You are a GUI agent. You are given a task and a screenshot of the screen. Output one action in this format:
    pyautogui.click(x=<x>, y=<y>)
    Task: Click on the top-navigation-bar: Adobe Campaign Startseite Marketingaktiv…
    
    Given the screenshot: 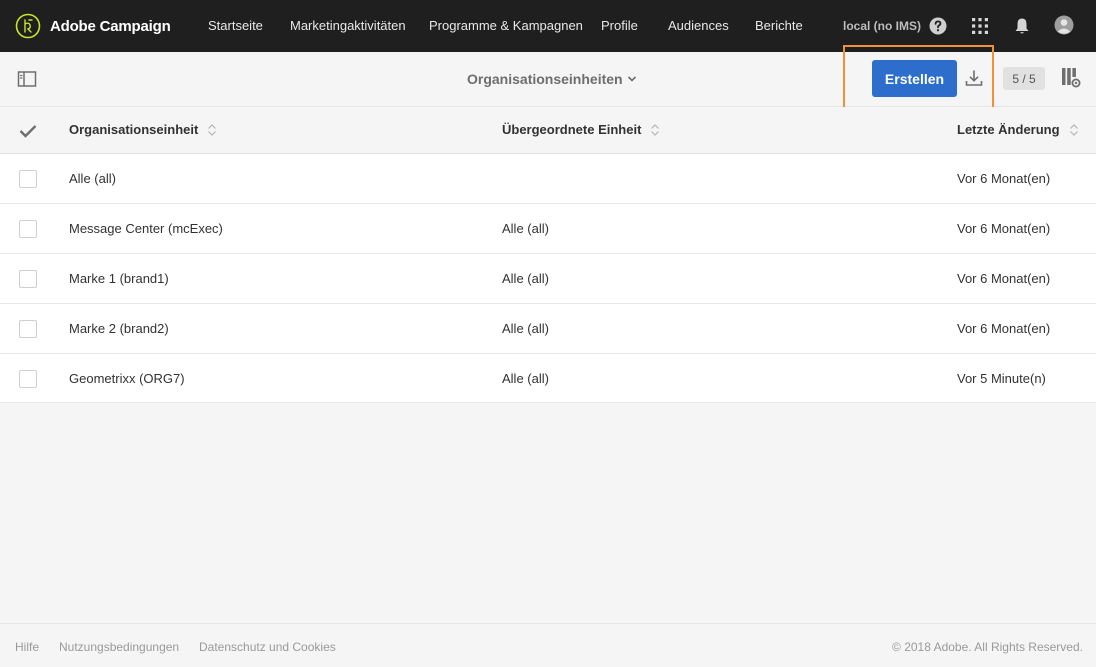 What is the action you would take?
    pyautogui.click(x=548, y=26)
    